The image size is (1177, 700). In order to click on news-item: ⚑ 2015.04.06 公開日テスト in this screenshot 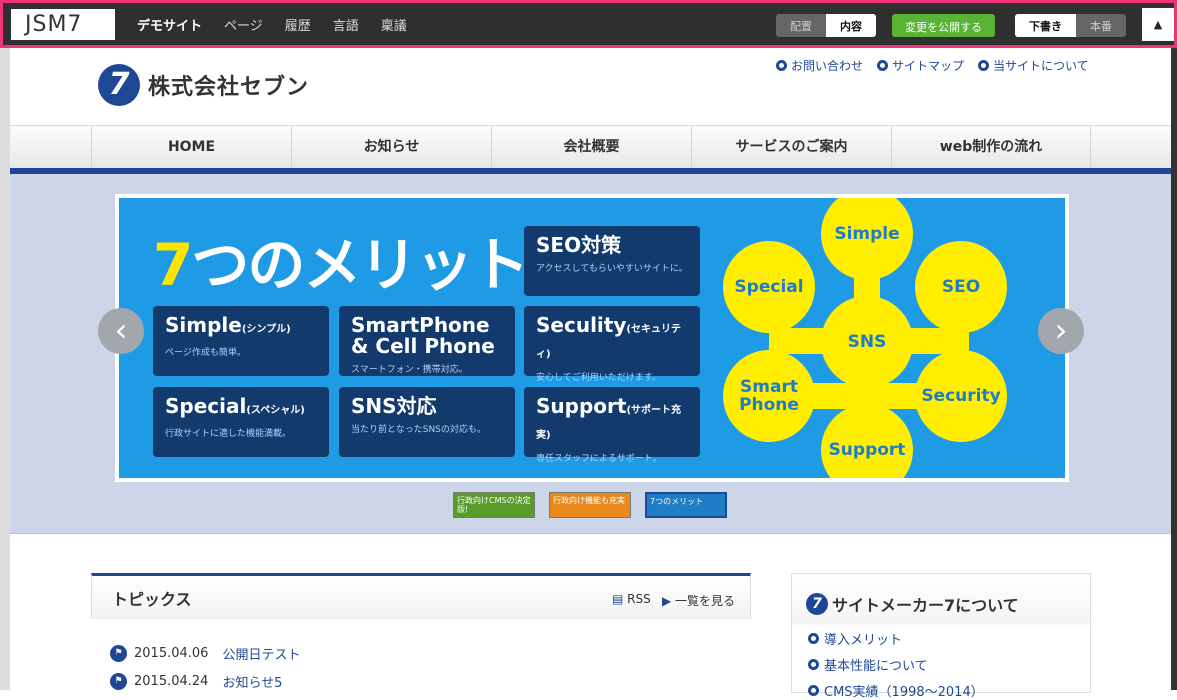, I will do `click(205, 653)`.